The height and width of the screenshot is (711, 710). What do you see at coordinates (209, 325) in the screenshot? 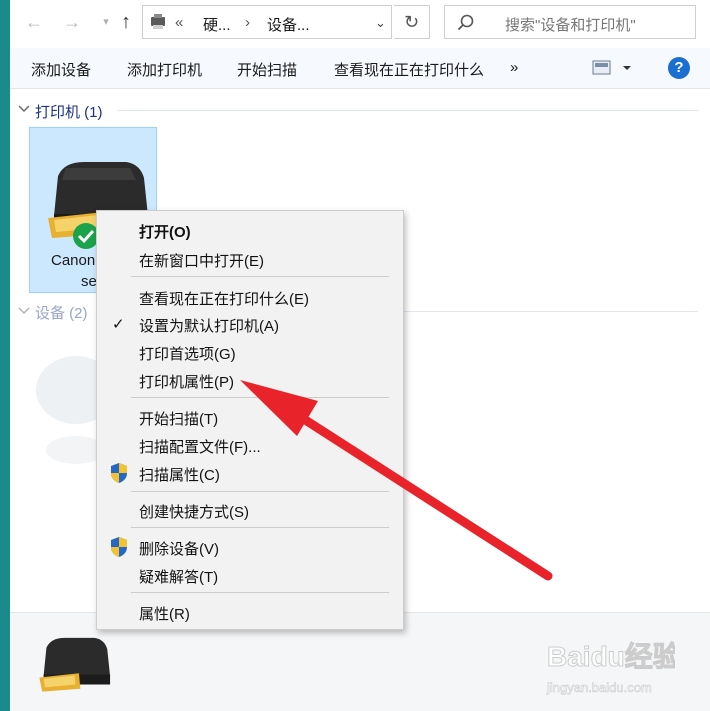
I see `menu-item-set-default-printer: 设置为默认打印机(A)` at bounding box center [209, 325].